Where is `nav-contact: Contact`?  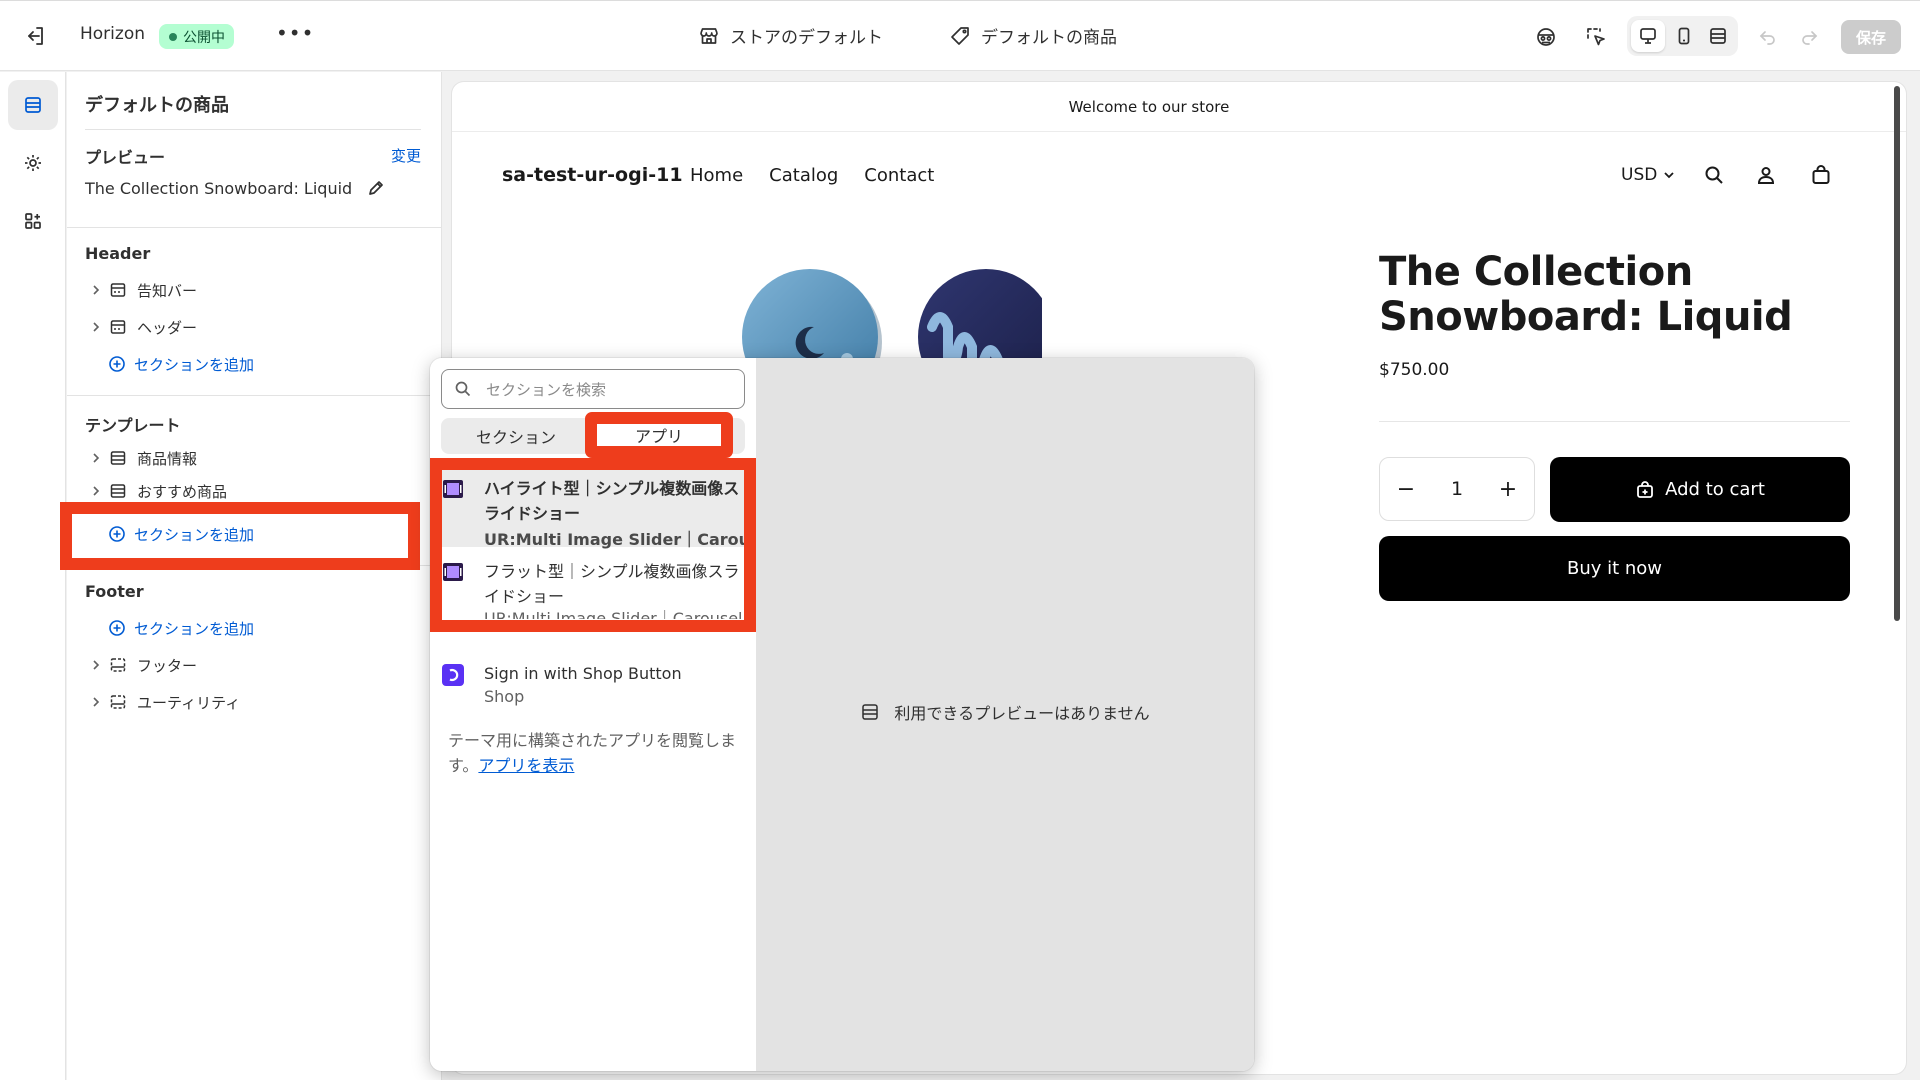
nav-contact: Contact is located at coordinates (899, 175).